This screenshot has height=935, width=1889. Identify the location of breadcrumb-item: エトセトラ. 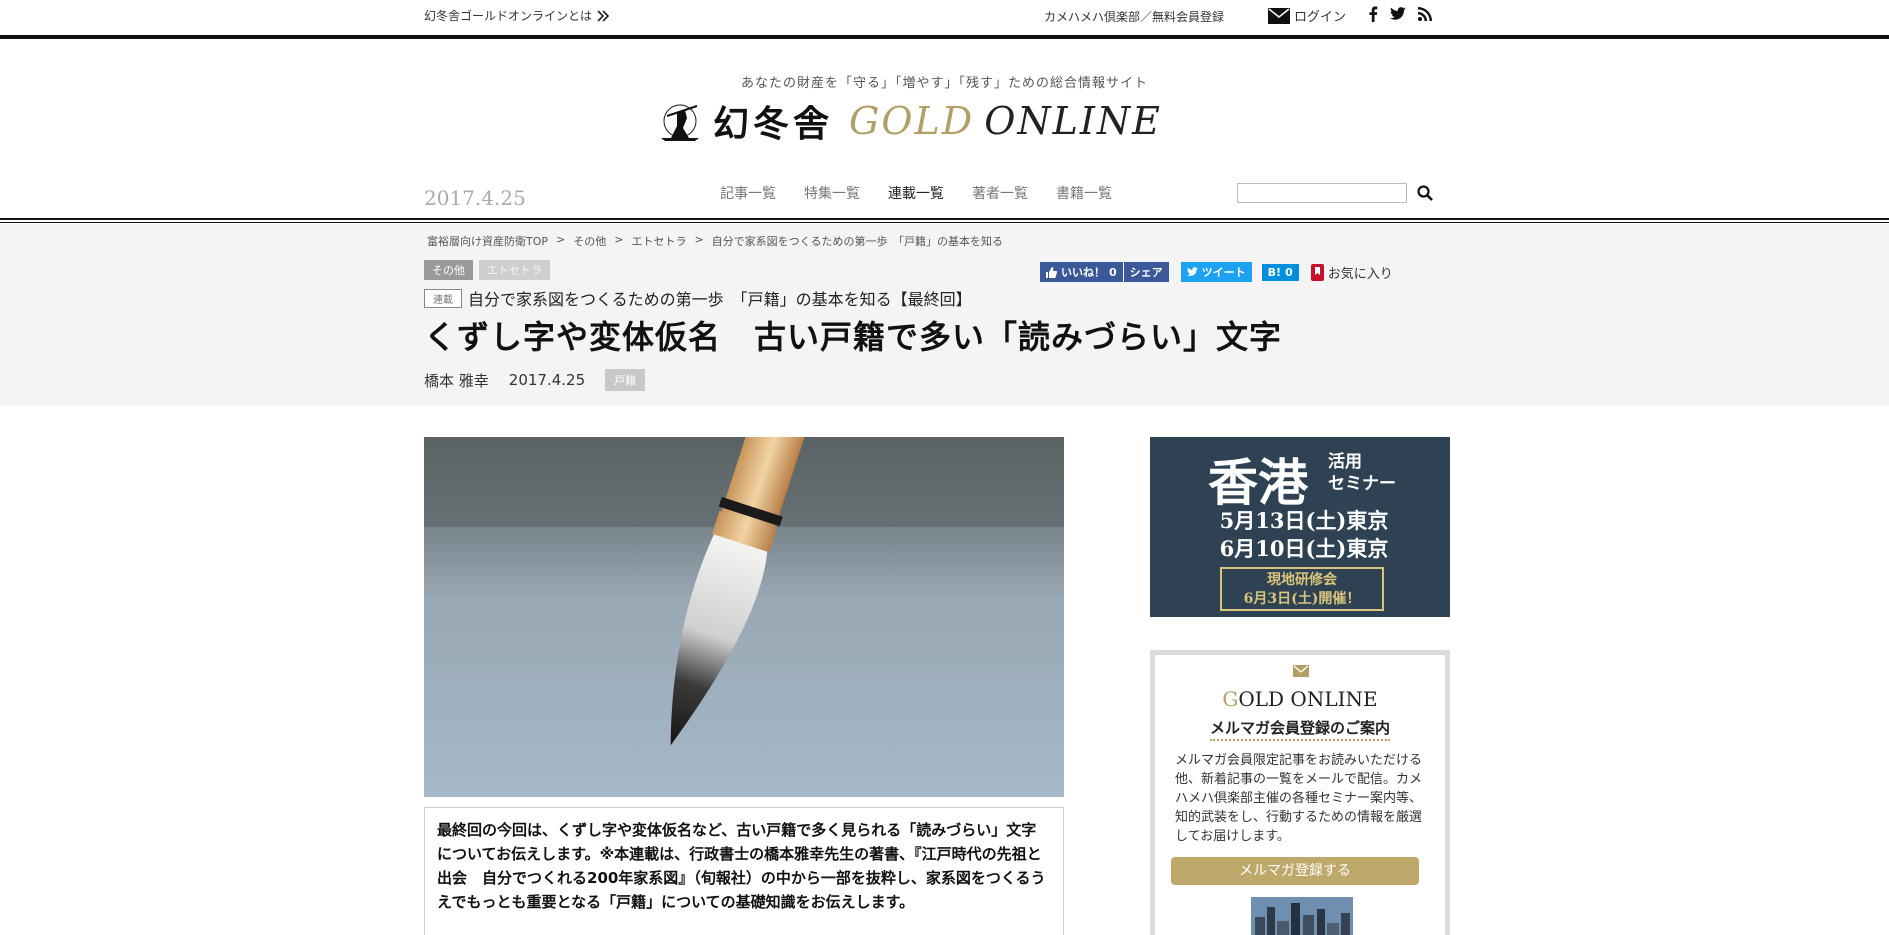
(658, 241).